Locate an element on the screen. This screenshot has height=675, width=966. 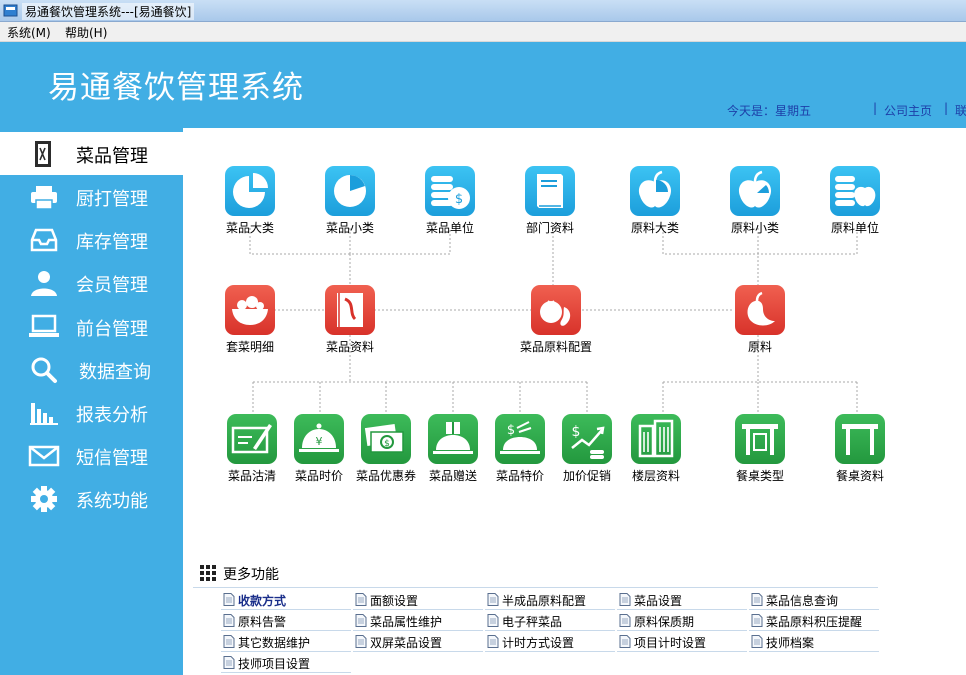
company-homepage-link: 公司主页 is located at coordinates (908, 110).